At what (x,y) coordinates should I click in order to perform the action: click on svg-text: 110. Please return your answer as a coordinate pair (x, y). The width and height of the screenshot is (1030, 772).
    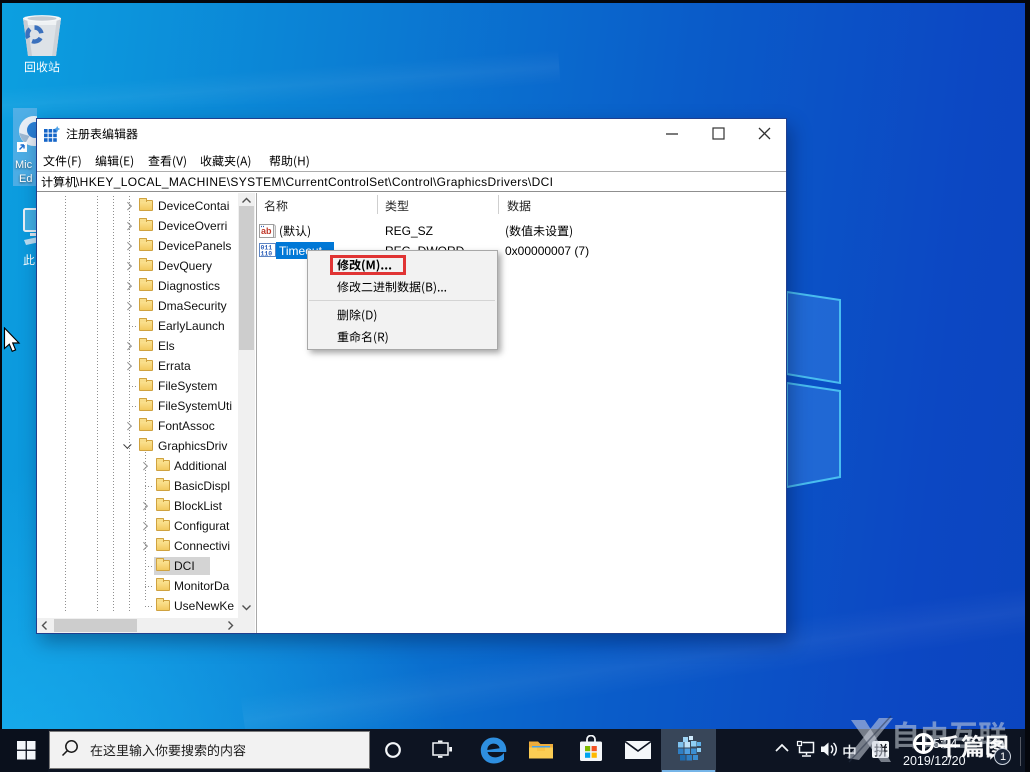
    Looking at the image, I should click on (267, 253).